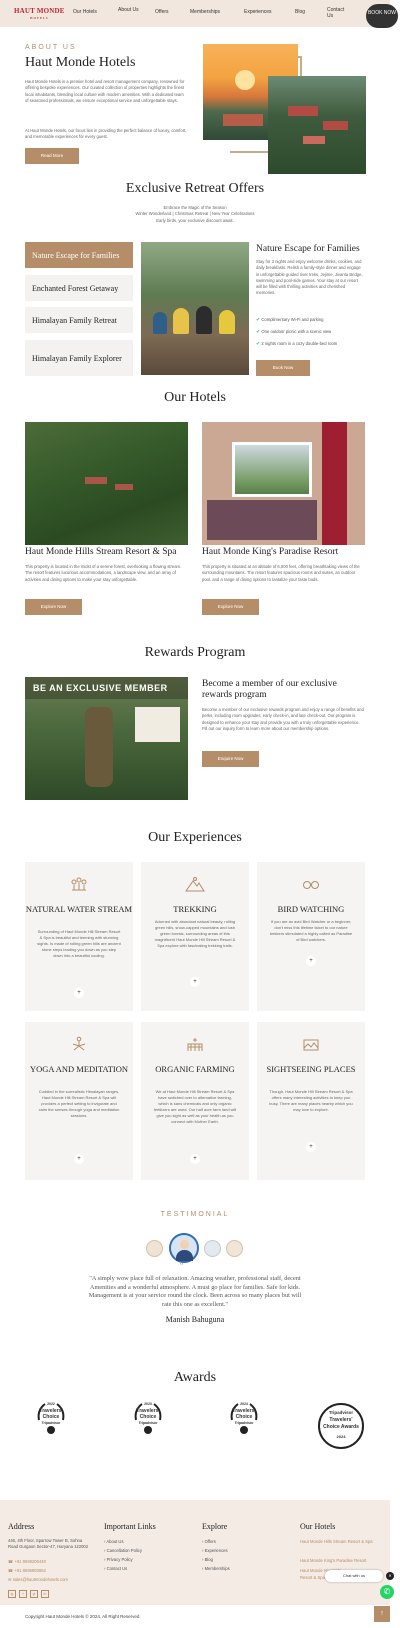 Image resolution: width=400 pixels, height=1628 pixels. What do you see at coordinates (299, 343) in the screenshot?
I see `feature-text: 2 nights room in a cozy double-bed room` at bounding box center [299, 343].